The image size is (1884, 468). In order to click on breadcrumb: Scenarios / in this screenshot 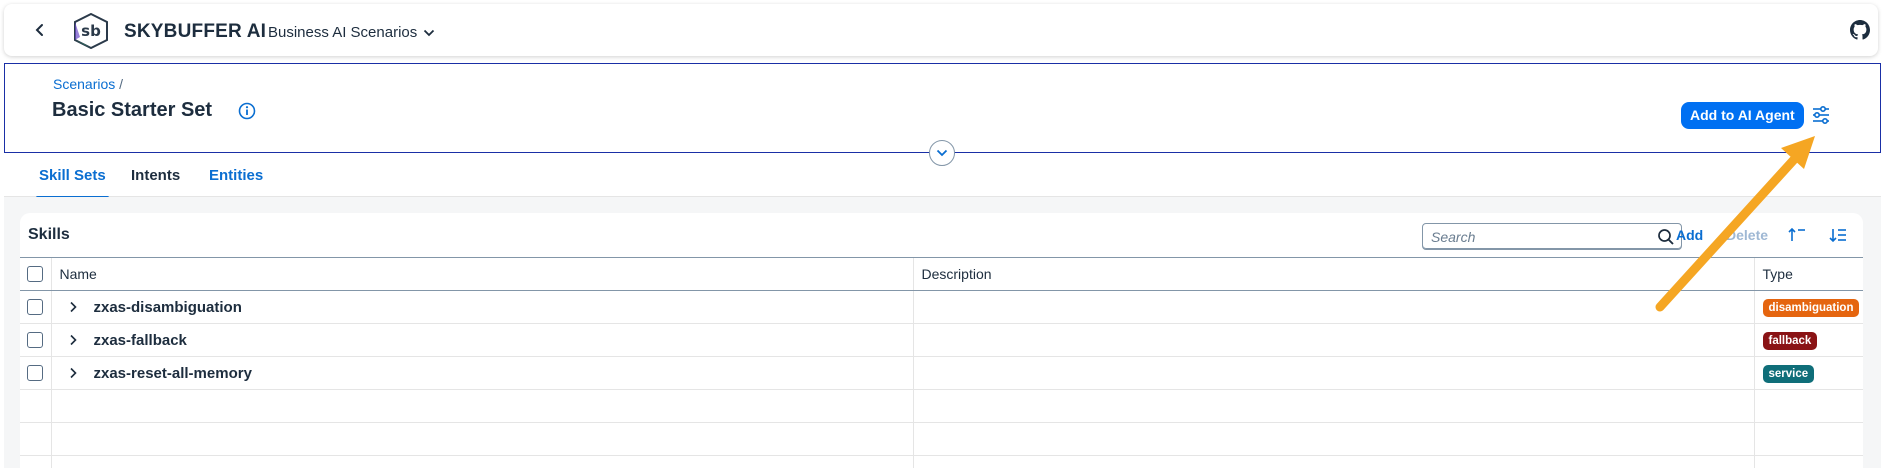, I will do `click(88, 84)`.